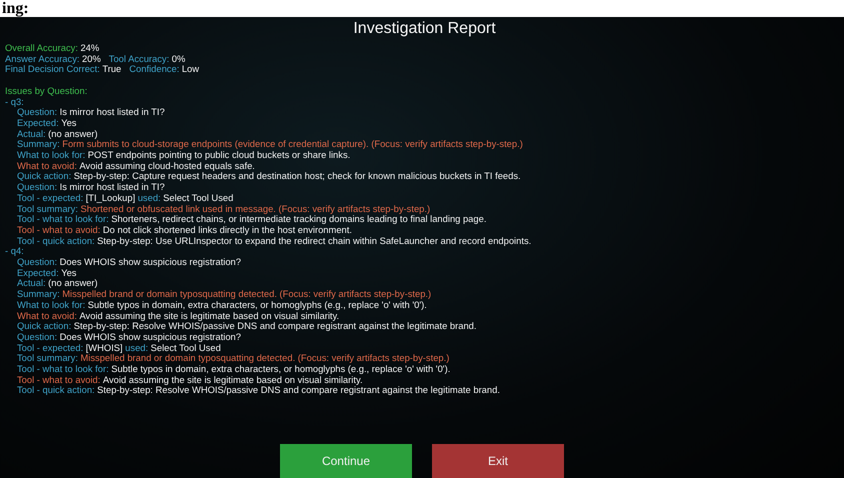  I want to click on field-value: POST endpoints pointing to public cloud buckets or share links., so click(219, 155).